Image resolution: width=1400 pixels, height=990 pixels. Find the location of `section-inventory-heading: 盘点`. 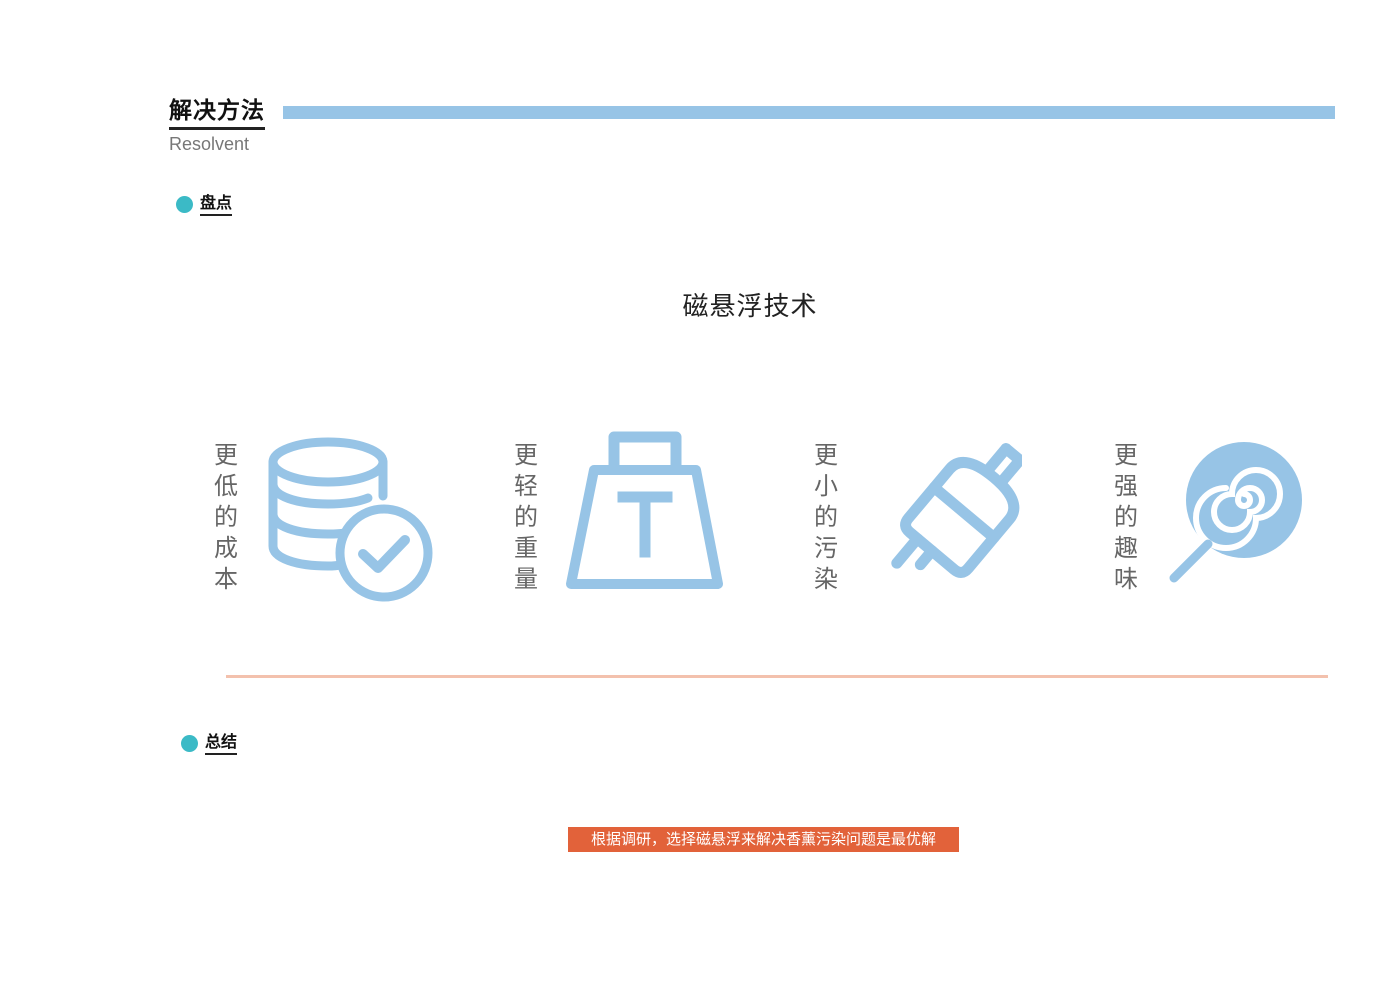

section-inventory-heading: 盘点 is located at coordinates (204, 204).